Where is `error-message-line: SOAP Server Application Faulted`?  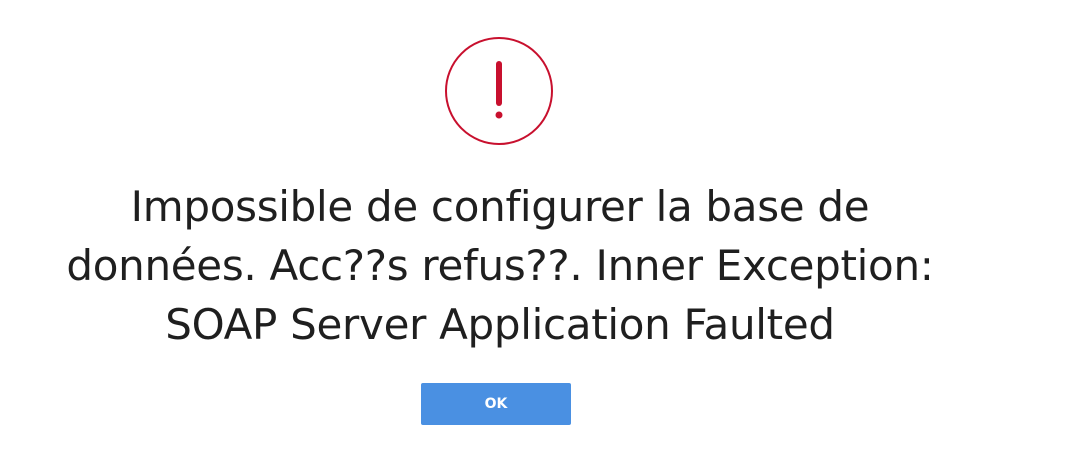 error-message-line: SOAP Server Application Faulted is located at coordinates (500, 324).